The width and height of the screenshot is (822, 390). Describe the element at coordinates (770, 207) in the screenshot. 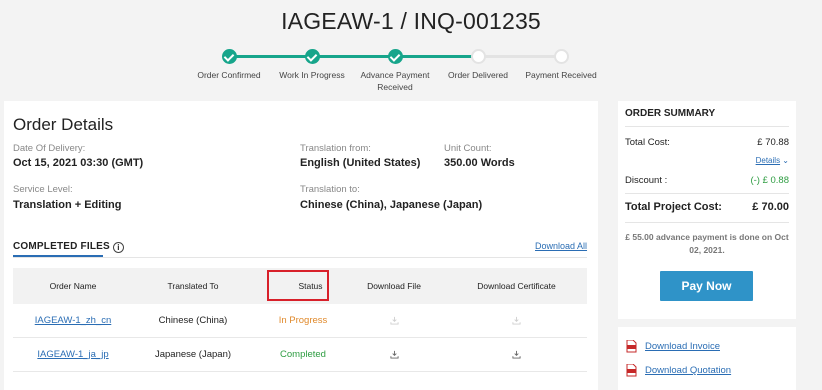

I see `total-project-cost-value: £ 70.00` at that location.